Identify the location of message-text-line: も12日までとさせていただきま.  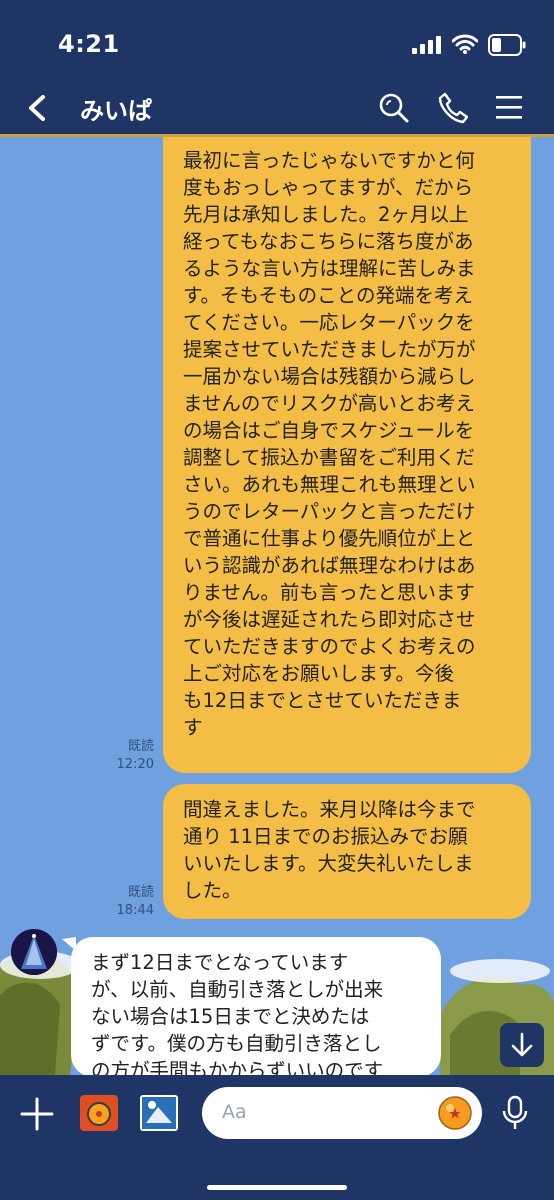
(322, 700).